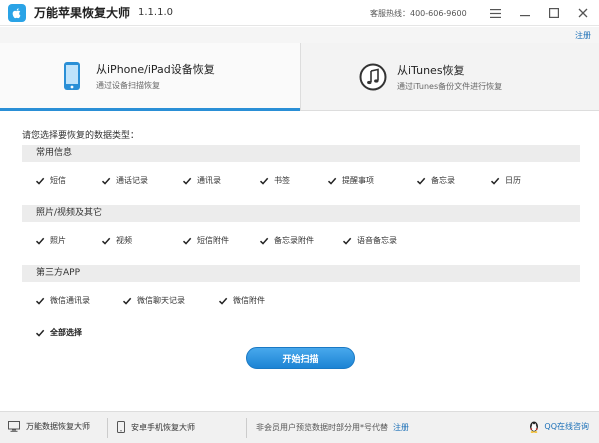 The height and width of the screenshot is (443, 599). Describe the element at coordinates (201, 180) in the screenshot. I see `checkbox-contacts: 通讯录` at that location.